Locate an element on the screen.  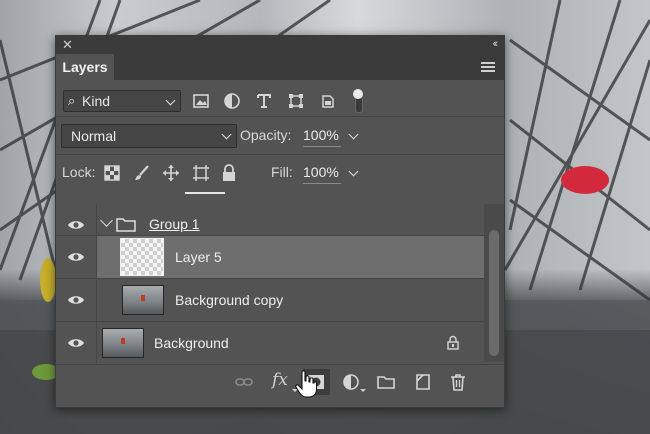
layer-name: Background is located at coordinates (191, 343).